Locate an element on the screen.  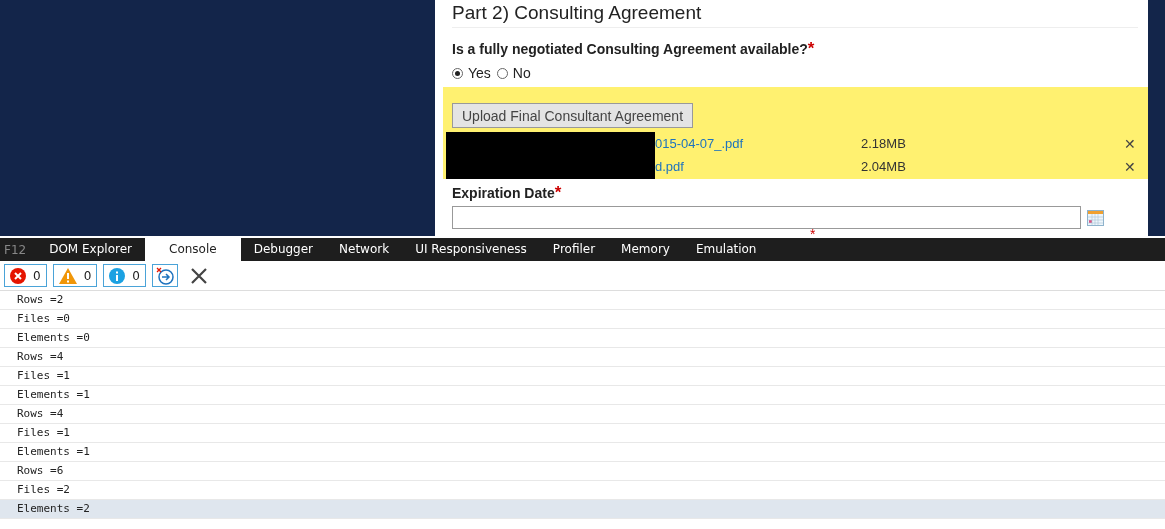
navigate-icon is located at coordinates (164, 275).